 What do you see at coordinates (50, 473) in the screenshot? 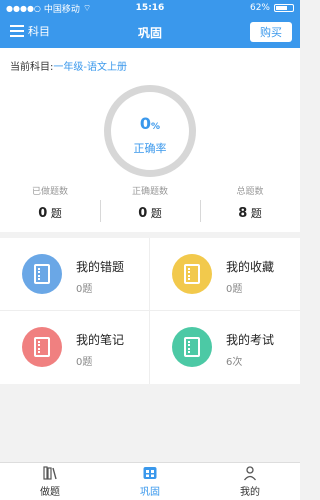
I see `books-icon` at bounding box center [50, 473].